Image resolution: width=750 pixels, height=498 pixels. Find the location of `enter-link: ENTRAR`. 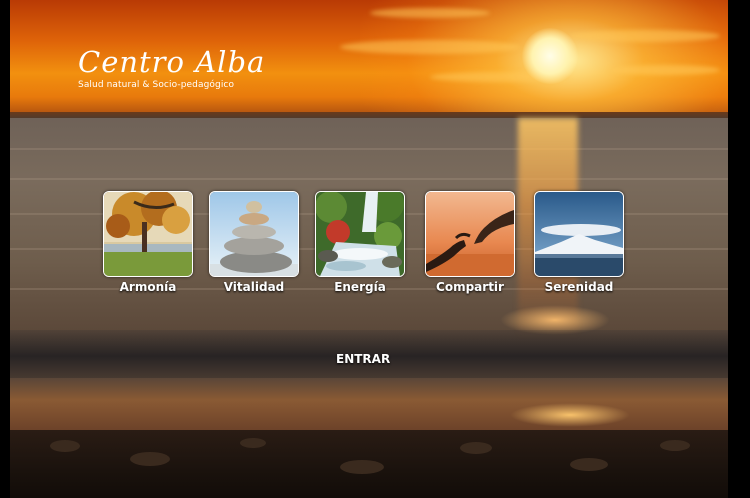

enter-link: ENTRAR is located at coordinates (363, 359).